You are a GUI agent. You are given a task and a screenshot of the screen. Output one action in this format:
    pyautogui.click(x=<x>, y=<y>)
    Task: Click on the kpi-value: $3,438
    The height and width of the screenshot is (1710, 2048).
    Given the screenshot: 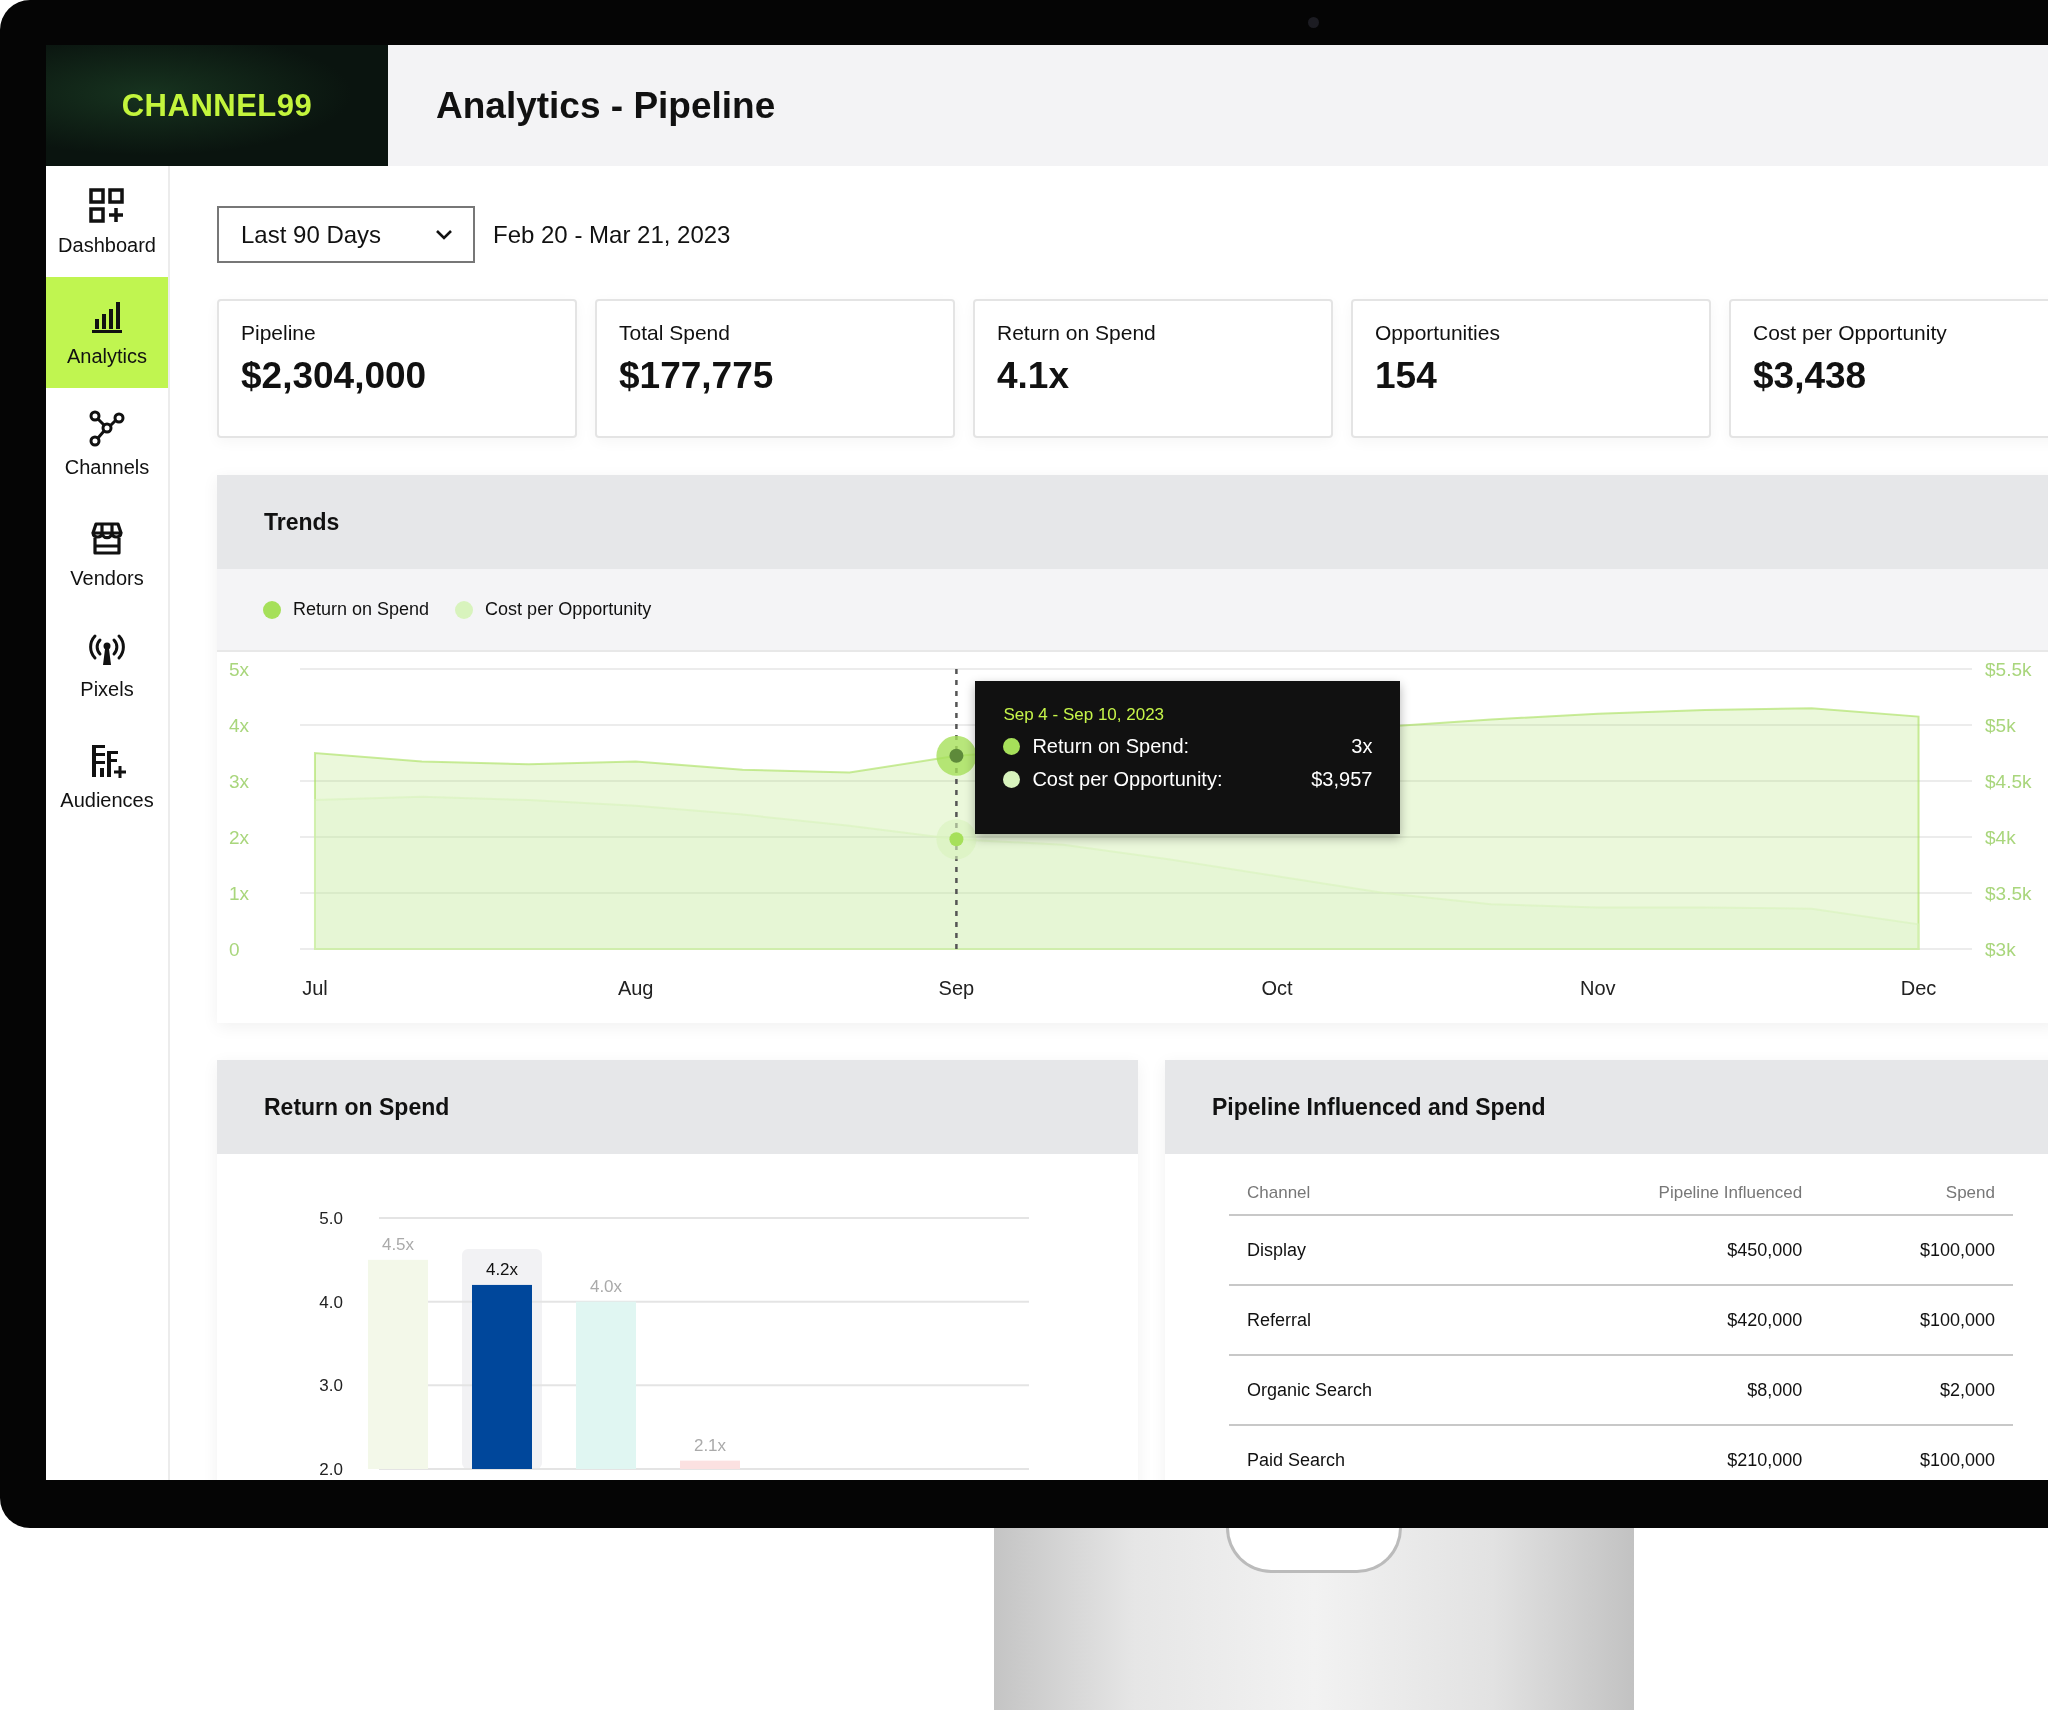 What is the action you would take?
    pyautogui.click(x=1810, y=376)
    